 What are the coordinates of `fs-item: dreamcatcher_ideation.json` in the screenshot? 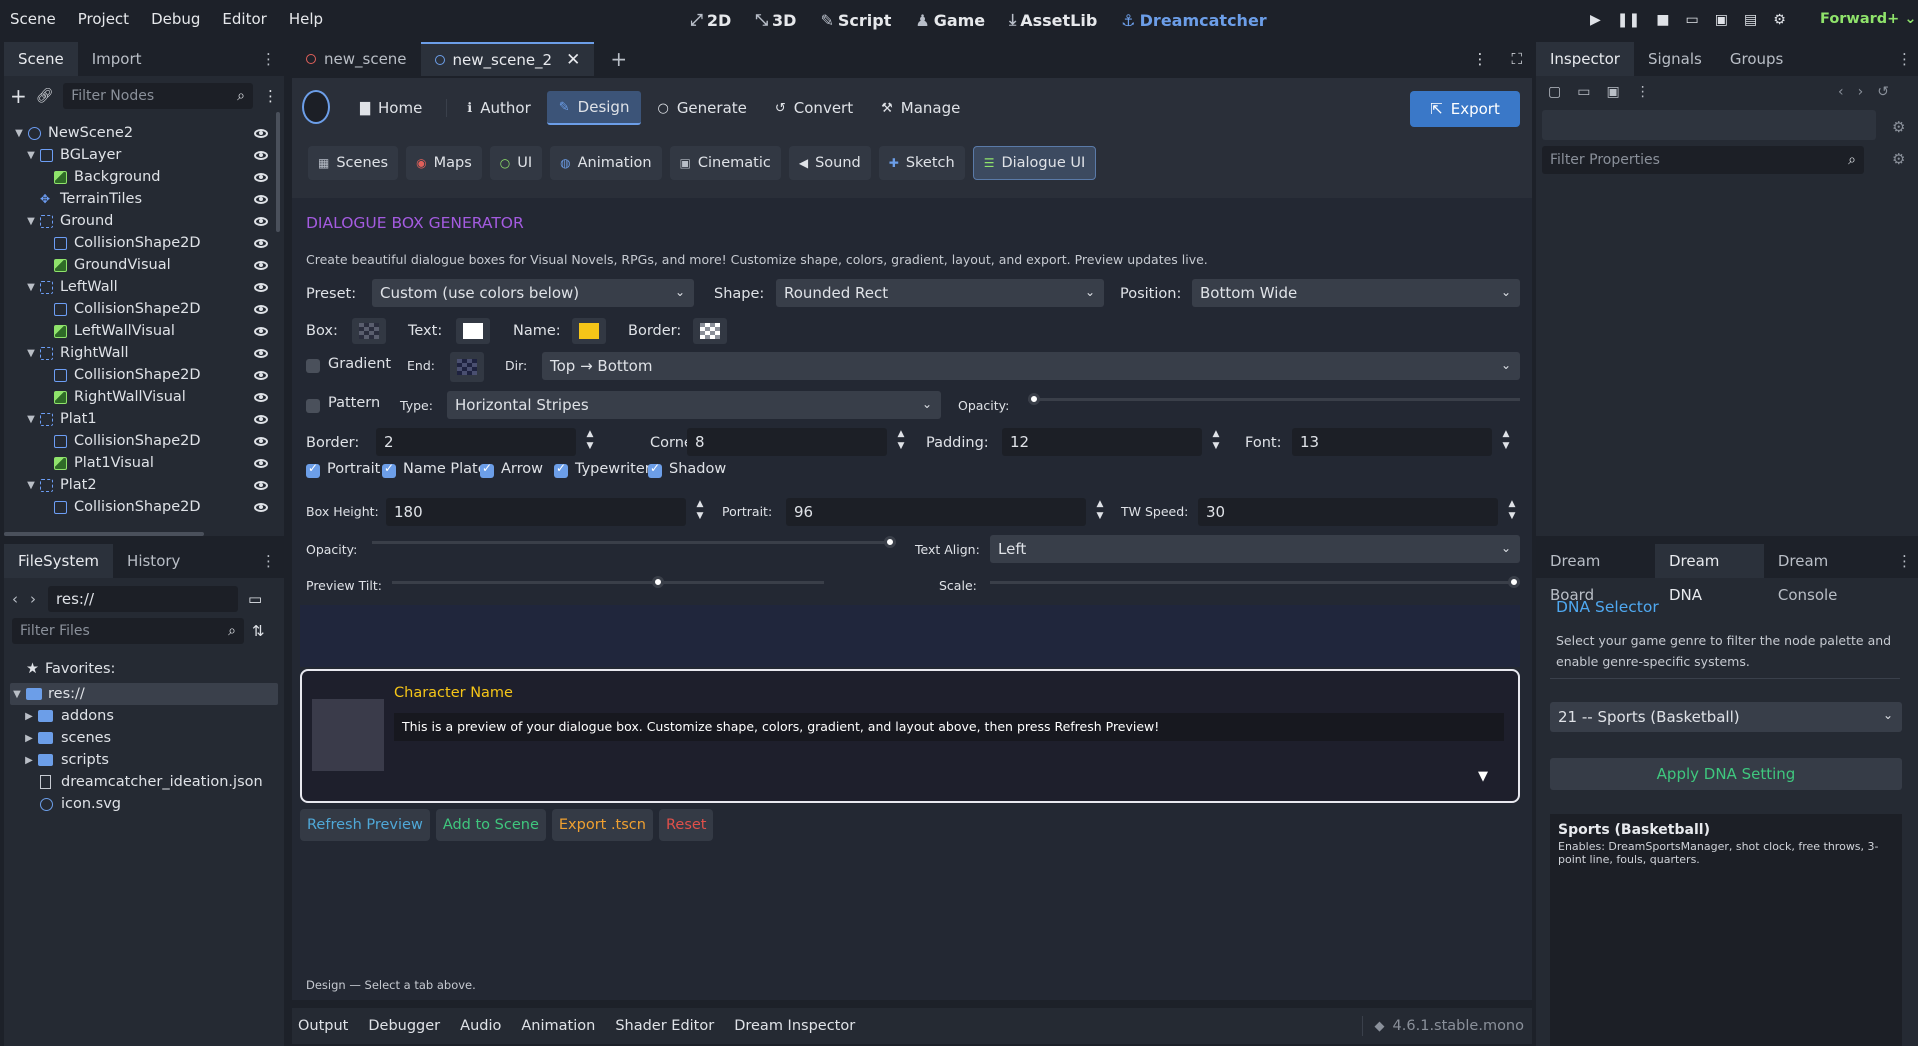 It's located at (144, 782).